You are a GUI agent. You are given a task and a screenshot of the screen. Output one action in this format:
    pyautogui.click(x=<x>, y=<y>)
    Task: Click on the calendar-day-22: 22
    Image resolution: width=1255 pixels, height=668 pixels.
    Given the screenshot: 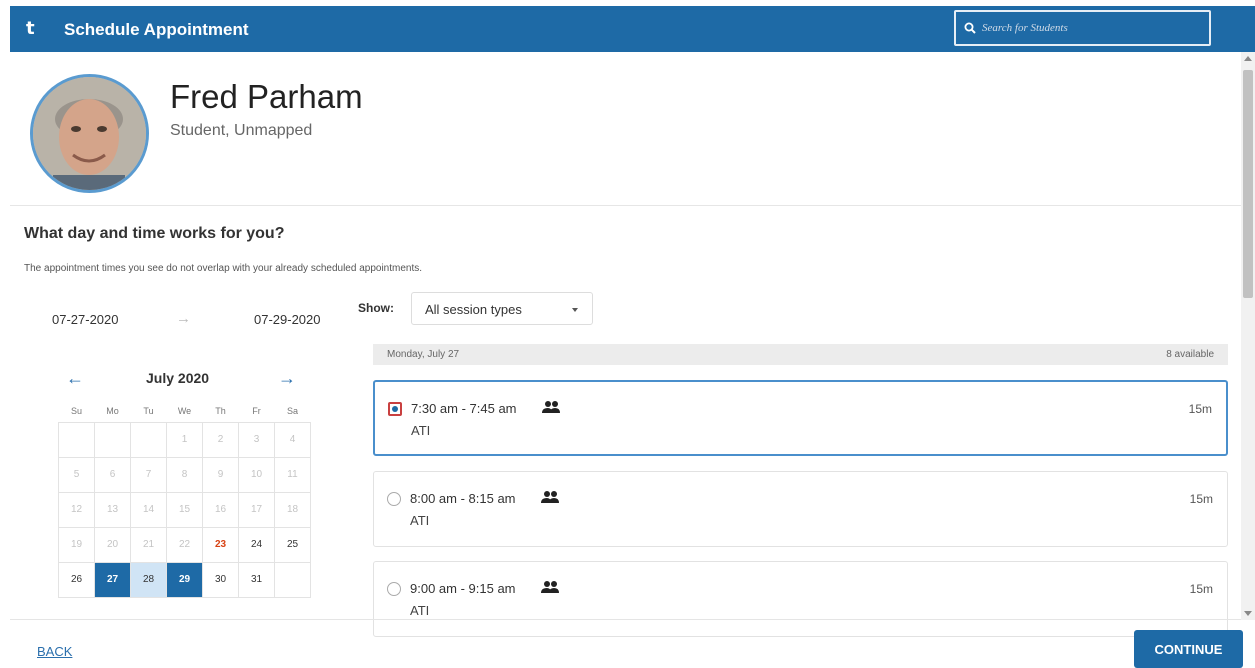 What is the action you would take?
    pyautogui.click(x=184, y=544)
    